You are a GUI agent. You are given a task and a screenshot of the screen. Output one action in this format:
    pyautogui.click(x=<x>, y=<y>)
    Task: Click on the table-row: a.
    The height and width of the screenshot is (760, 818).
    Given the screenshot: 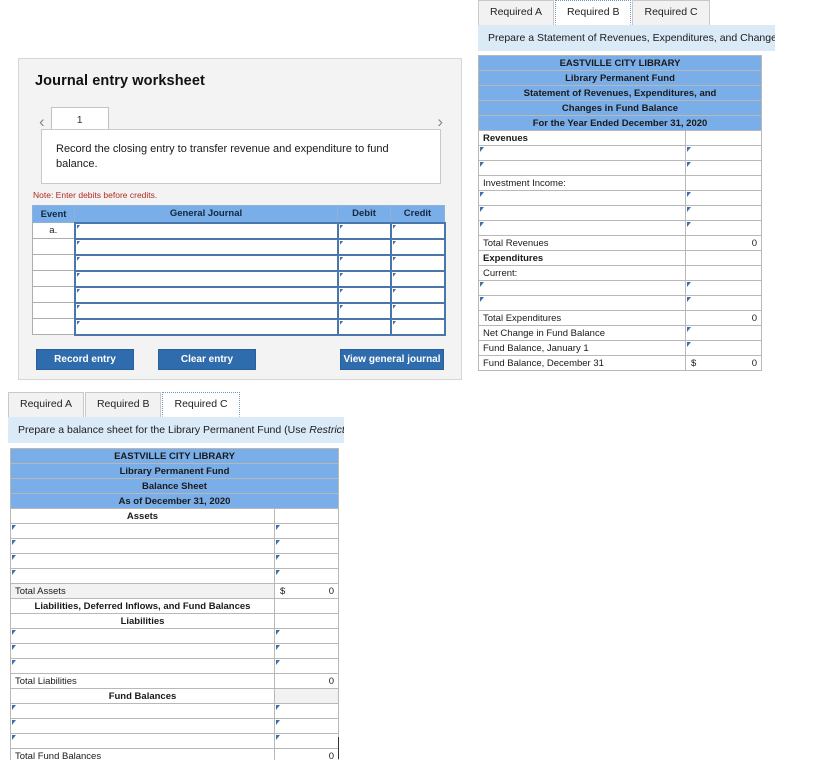 What is the action you would take?
    pyautogui.click(x=239, y=230)
    